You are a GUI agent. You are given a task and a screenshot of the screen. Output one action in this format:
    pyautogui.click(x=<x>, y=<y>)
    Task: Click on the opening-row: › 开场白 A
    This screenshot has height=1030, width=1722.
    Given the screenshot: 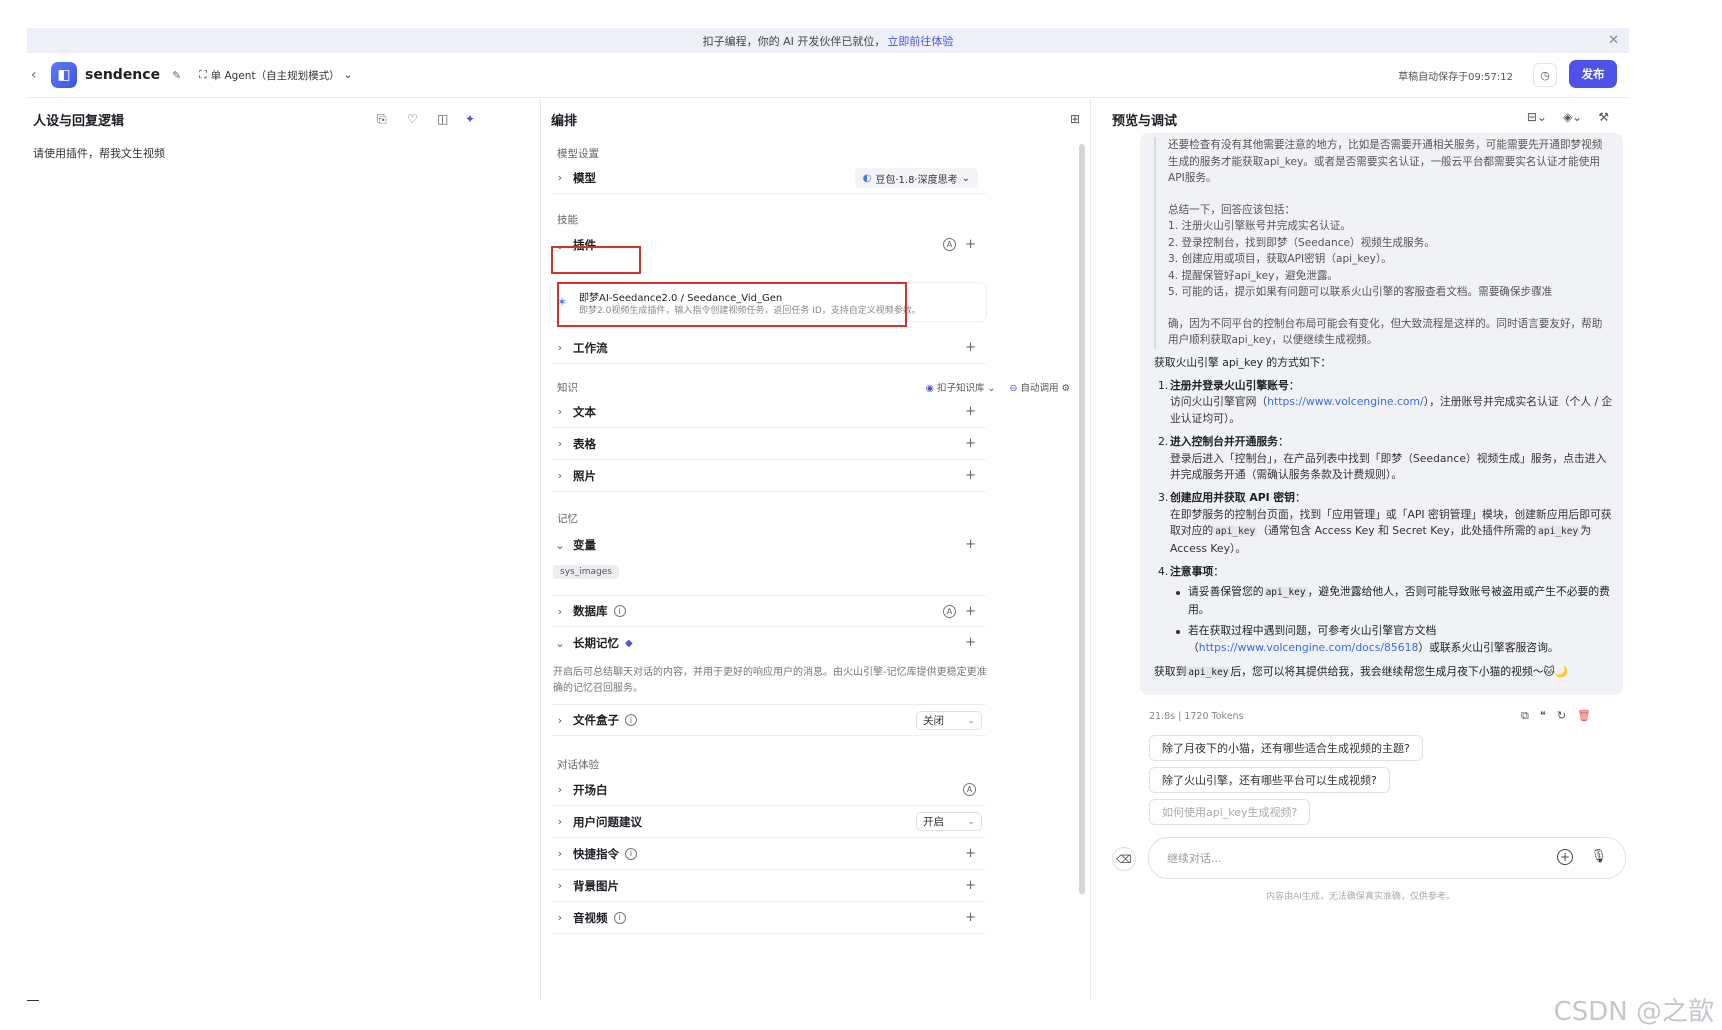 What is the action you would take?
    pyautogui.click(x=768, y=790)
    